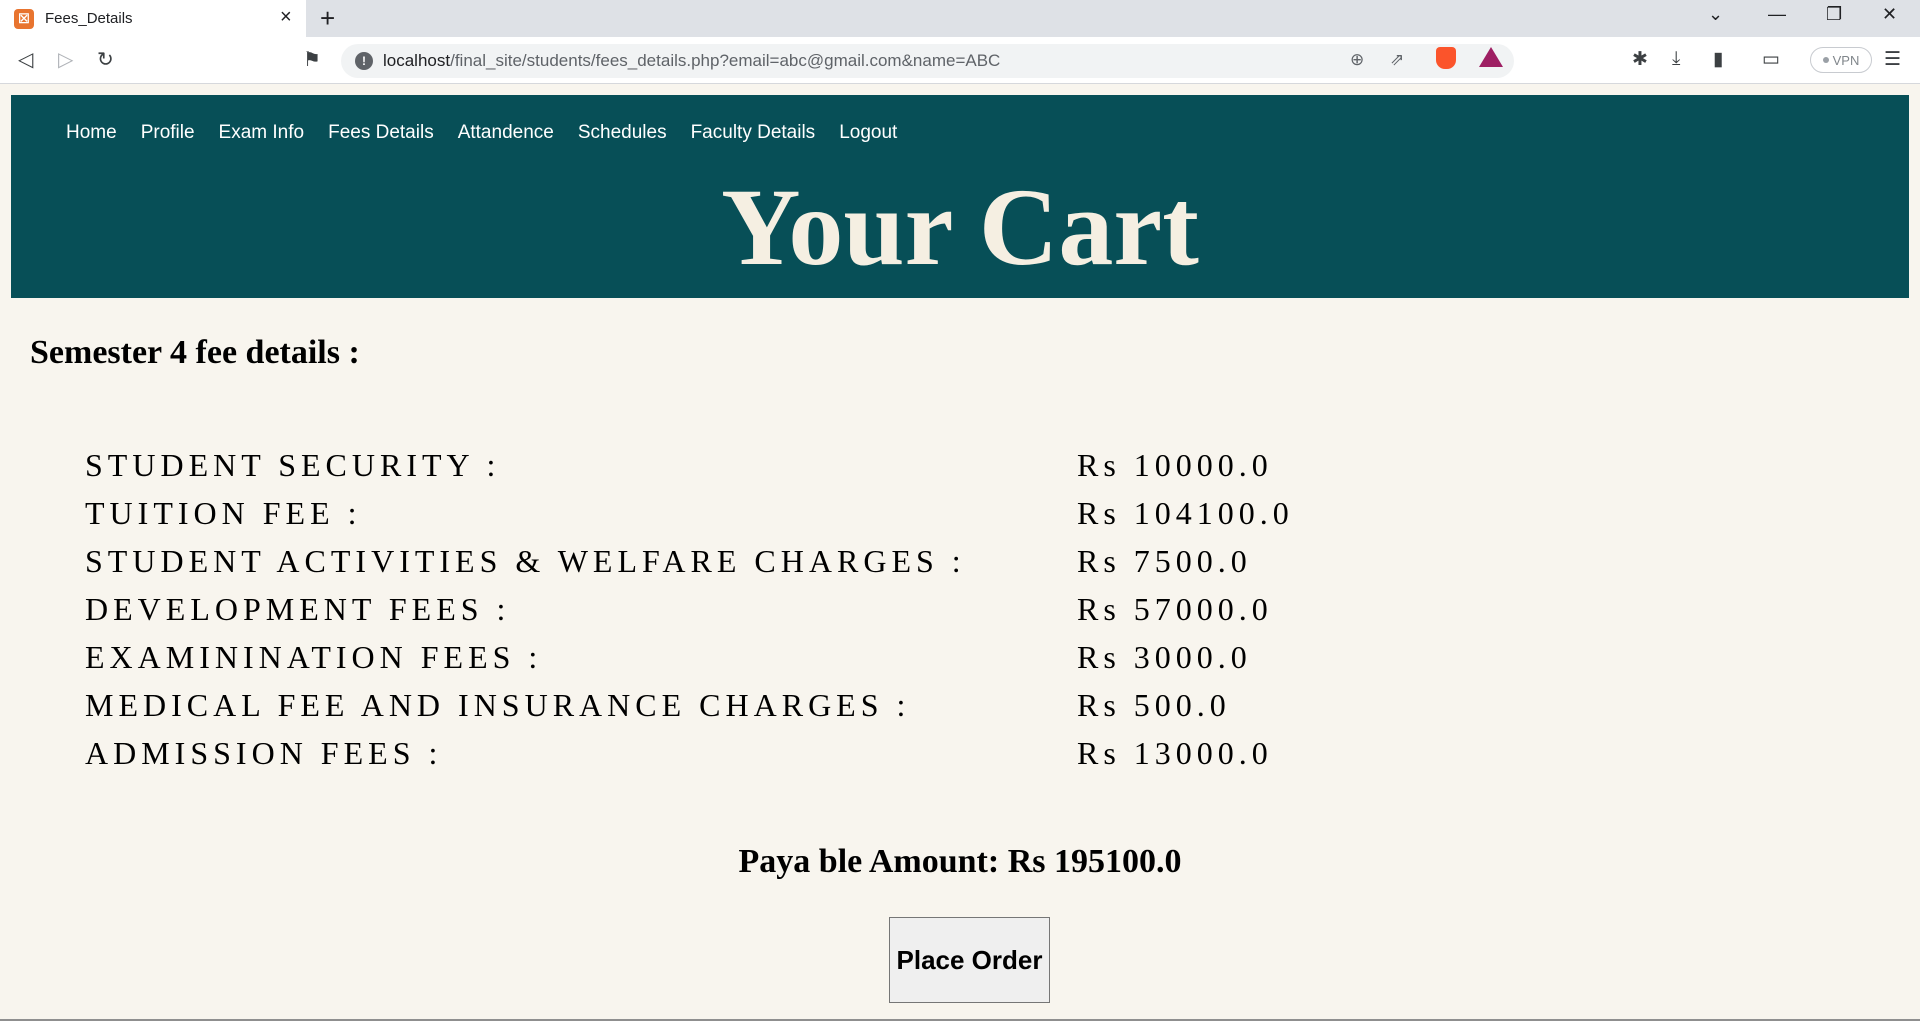 The height and width of the screenshot is (1021, 1920). Describe the element at coordinates (25, 59) in the screenshot. I see `back-icon: ◁` at that location.